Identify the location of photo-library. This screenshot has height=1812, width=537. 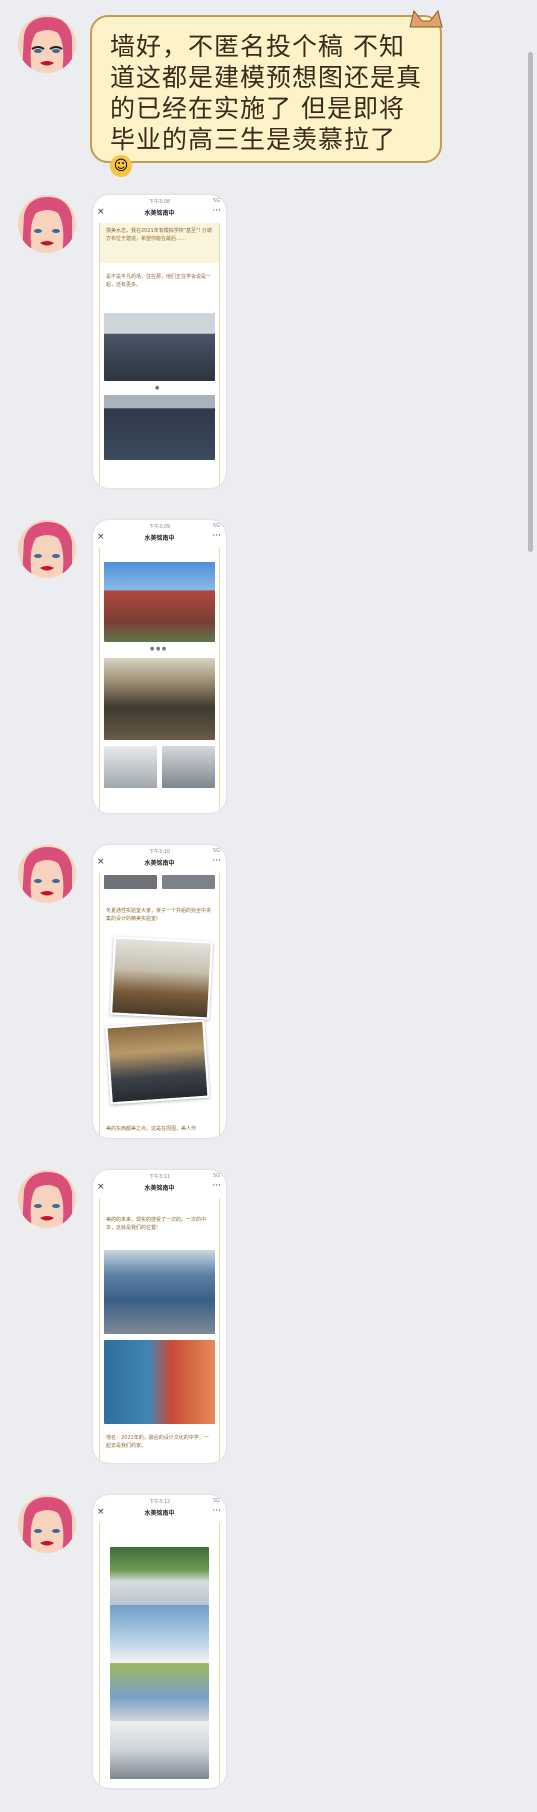
(159, 699).